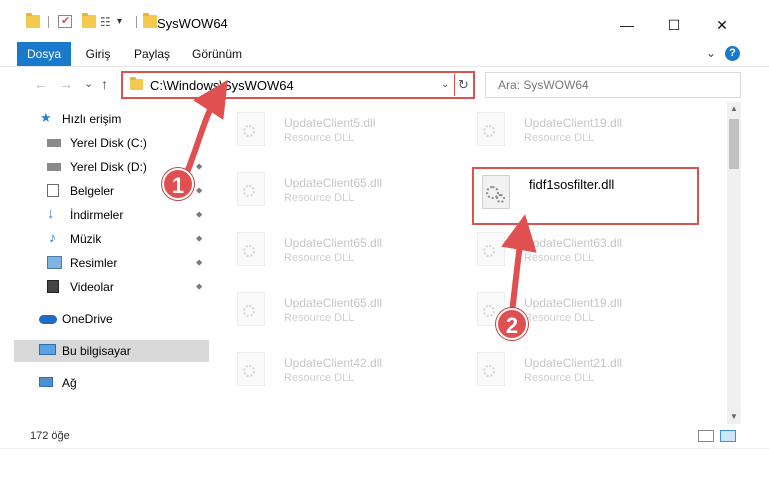 This screenshot has width=769, height=480. Describe the element at coordinates (107, 22) in the screenshot. I see `view-options-icon: ☷` at that location.